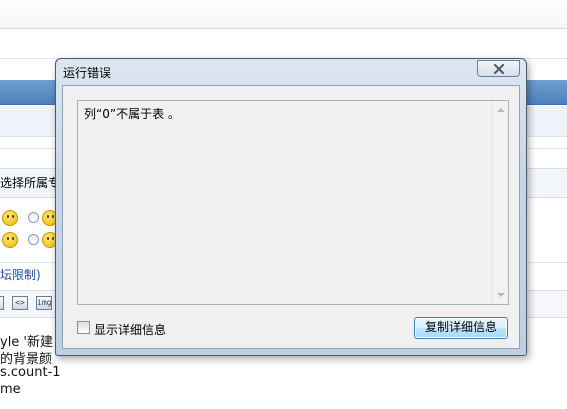 The width and height of the screenshot is (567, 409). What do you see at coordinates (501, 110) in the screenshot?
I see `scroll-up-arrow-icon` at bounding box center [501, 110].